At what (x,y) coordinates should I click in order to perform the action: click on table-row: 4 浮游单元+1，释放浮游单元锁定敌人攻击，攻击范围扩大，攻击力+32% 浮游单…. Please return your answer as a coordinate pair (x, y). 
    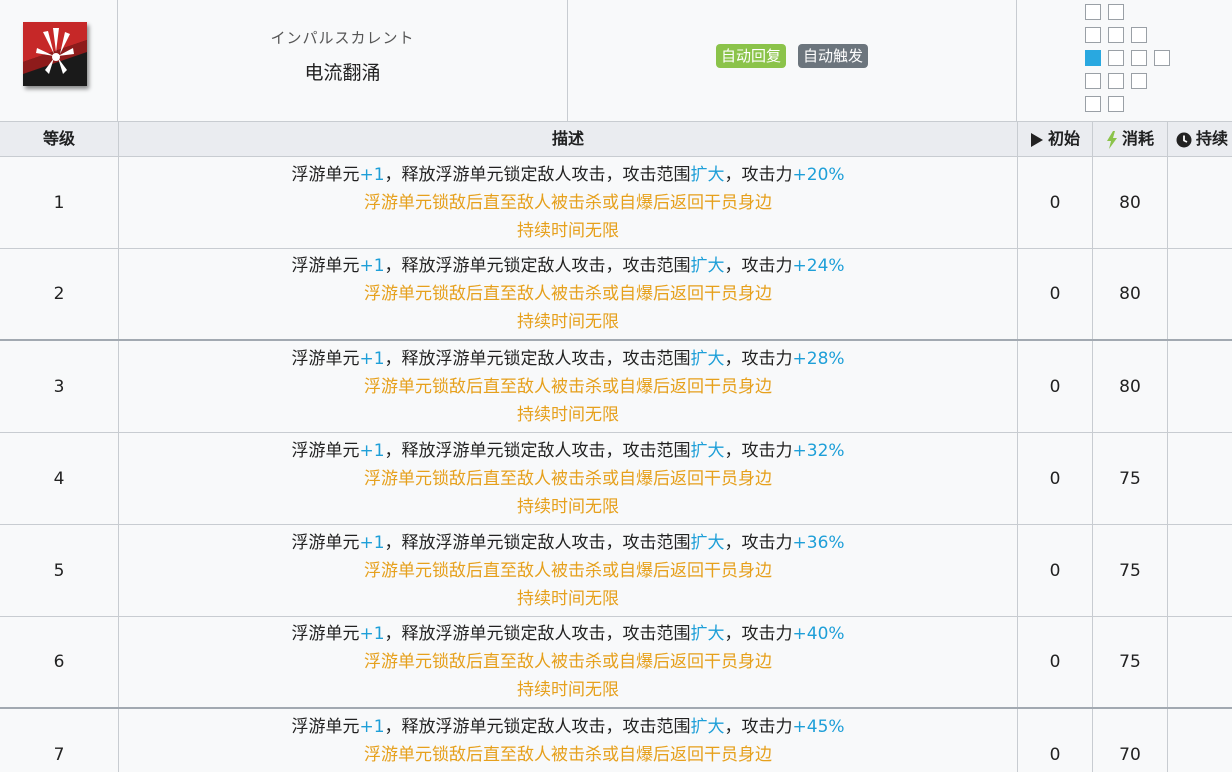
    Looking at the image, I should click on (616, 479).